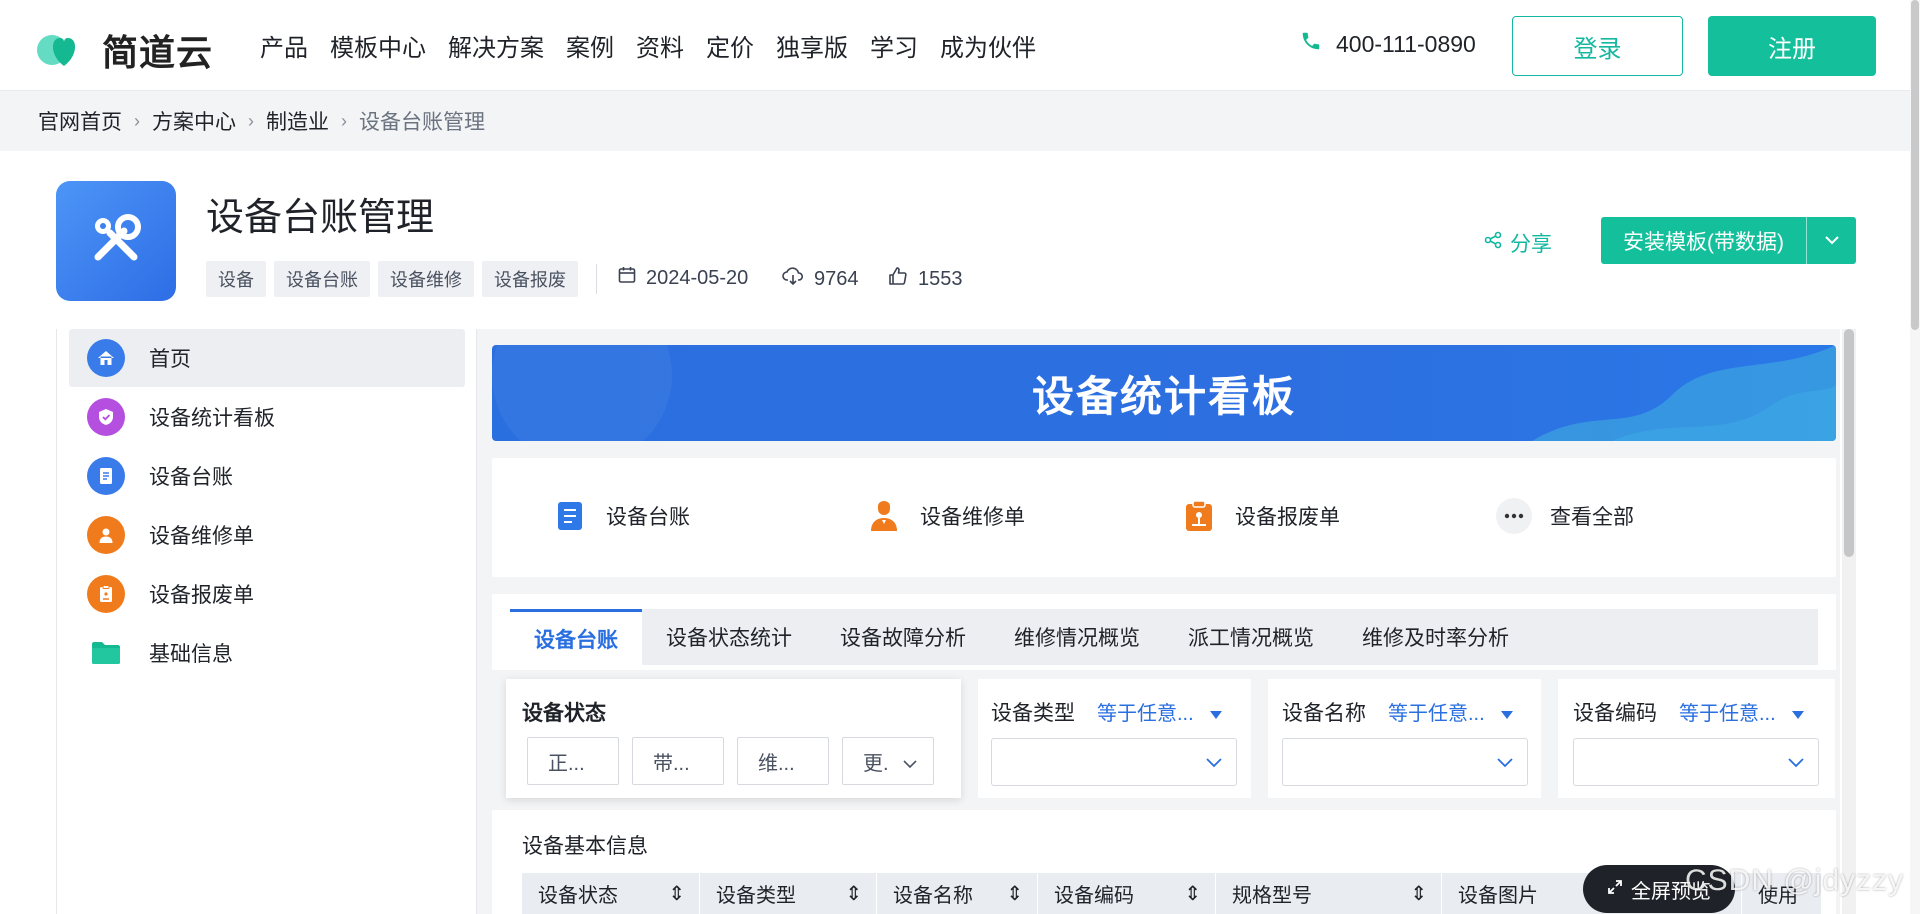 Image resolution: width=1920 pixels, height=914 pixels. Describe the element at coordinates (988, 45) in the screenshot. I see `nav-item-partner: 成为伙伴` at that location.